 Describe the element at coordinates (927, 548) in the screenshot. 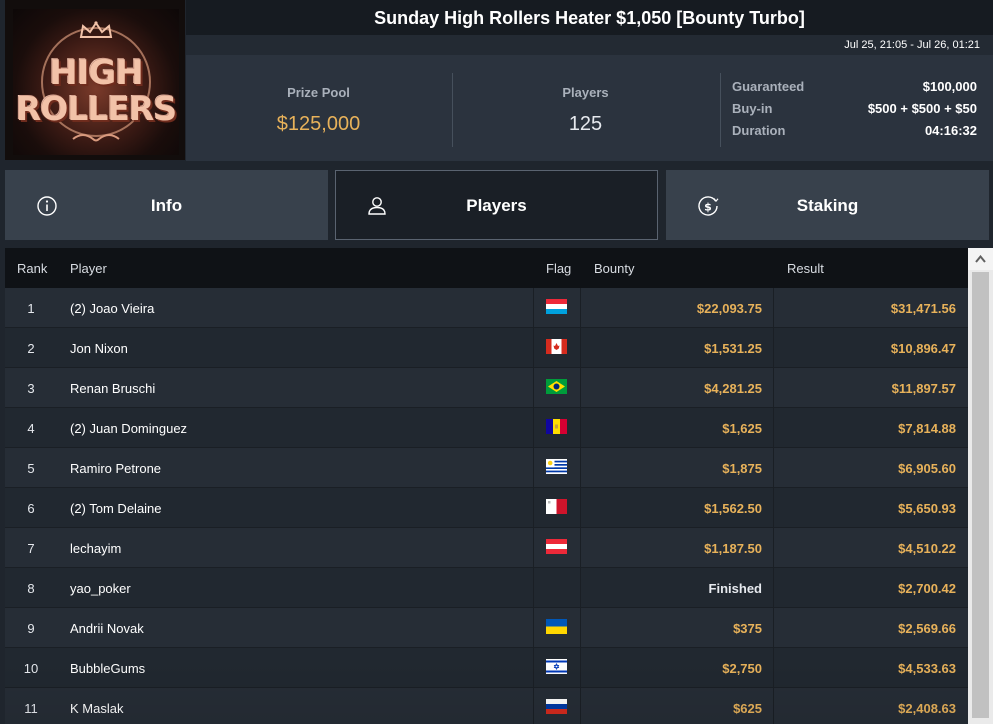

I see `result-cell: $4,510.22` at that location.